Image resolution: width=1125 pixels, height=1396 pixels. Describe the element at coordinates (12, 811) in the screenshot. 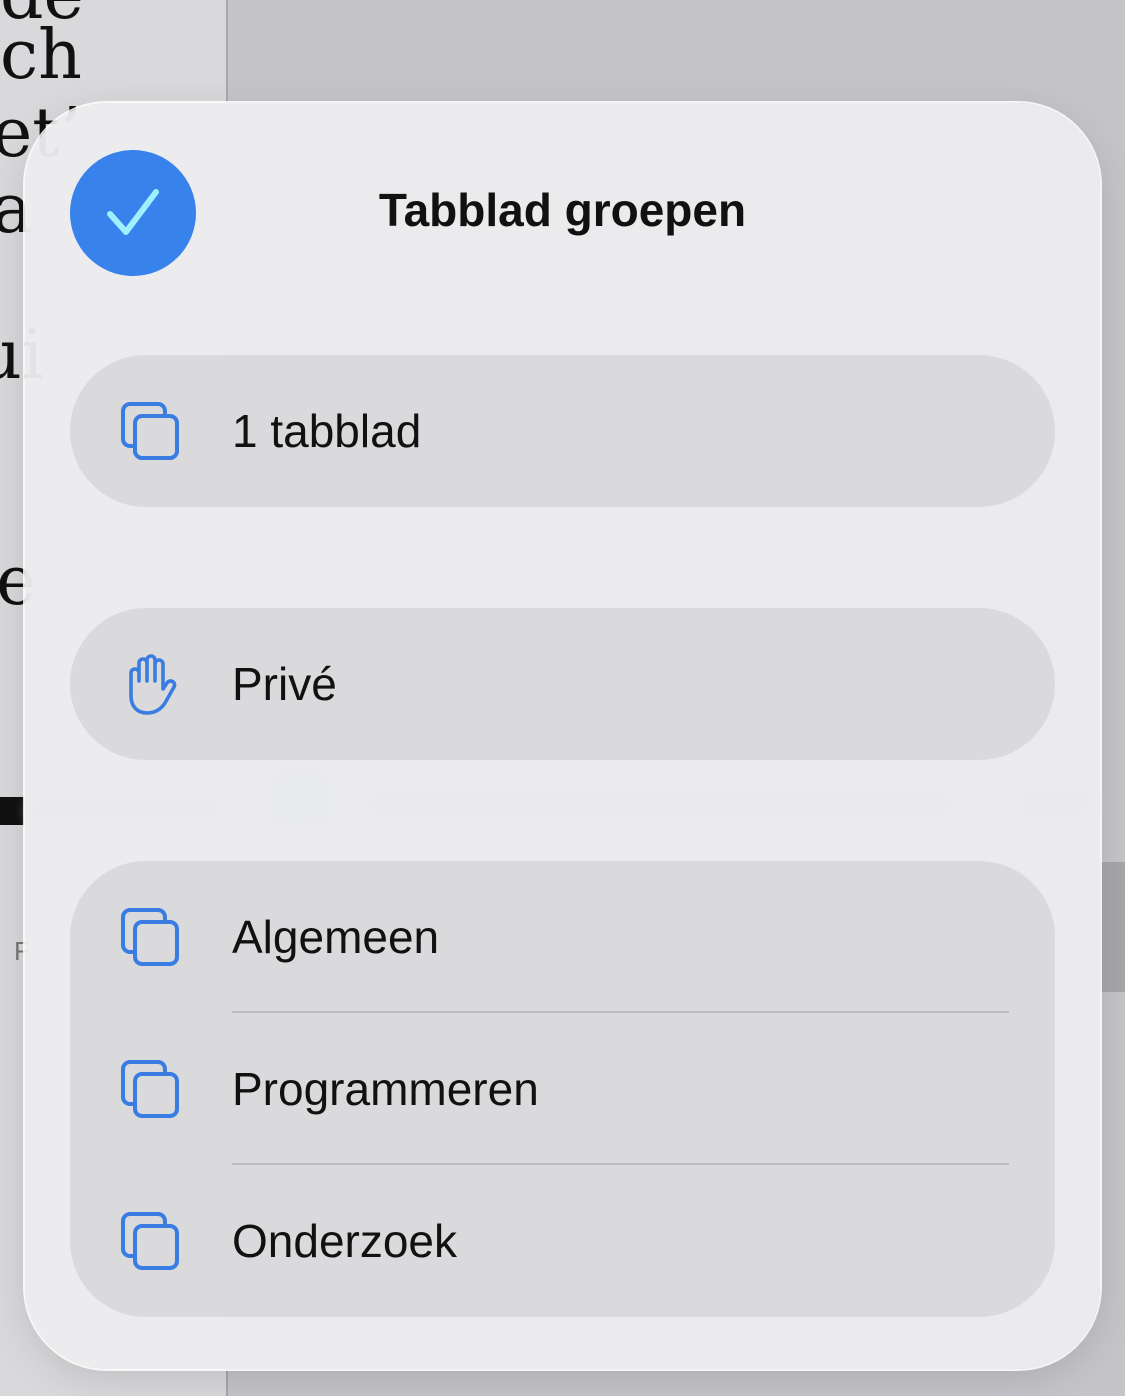

I see `background-bar` at that location.